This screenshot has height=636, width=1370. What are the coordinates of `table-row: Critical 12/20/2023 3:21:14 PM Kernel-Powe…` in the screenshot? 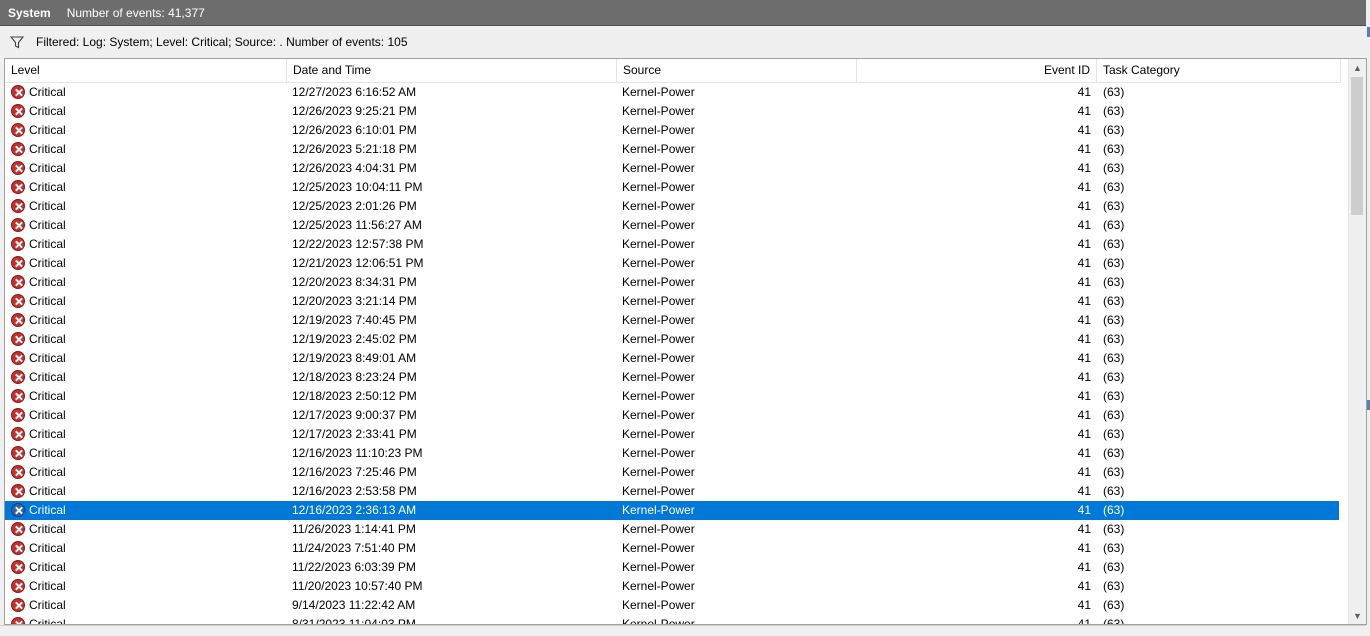 It's located at (672, 301).